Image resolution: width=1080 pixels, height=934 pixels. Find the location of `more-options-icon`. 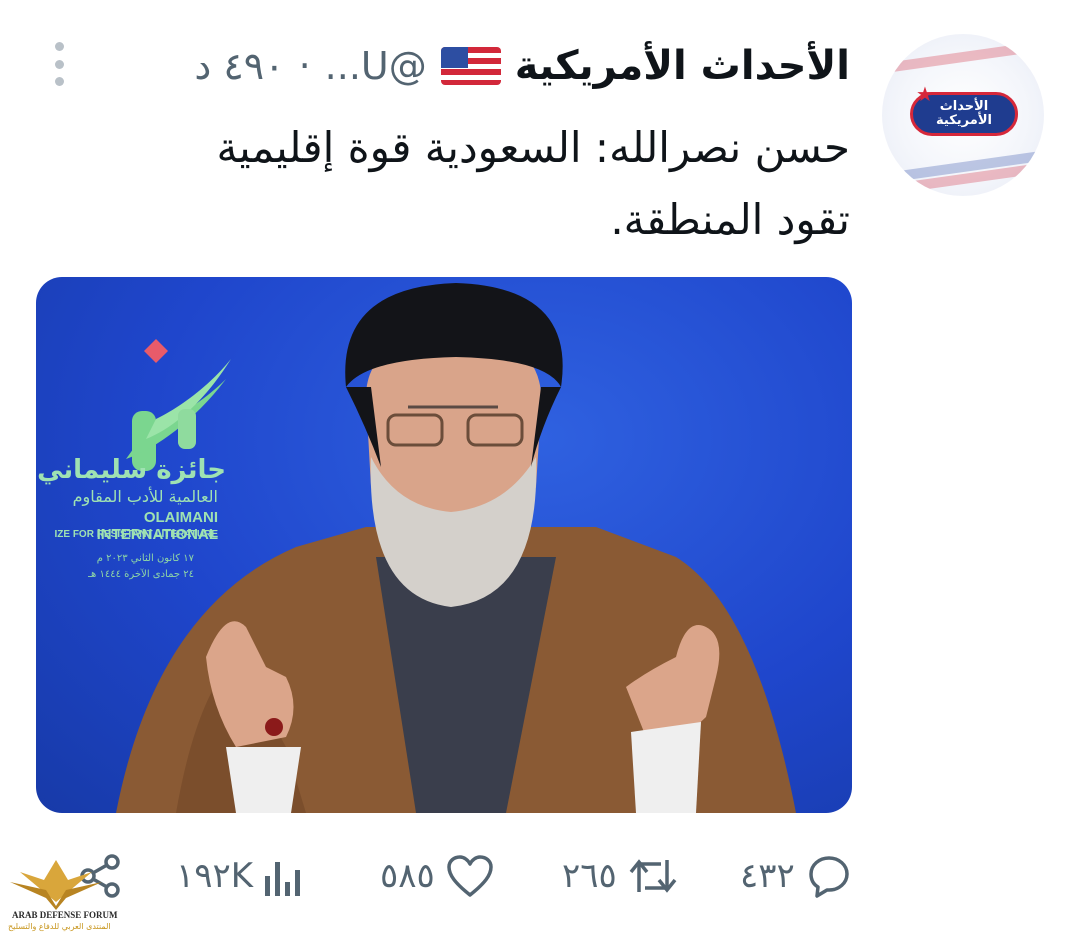

more-options-icon is located at coordinates (59, 64).